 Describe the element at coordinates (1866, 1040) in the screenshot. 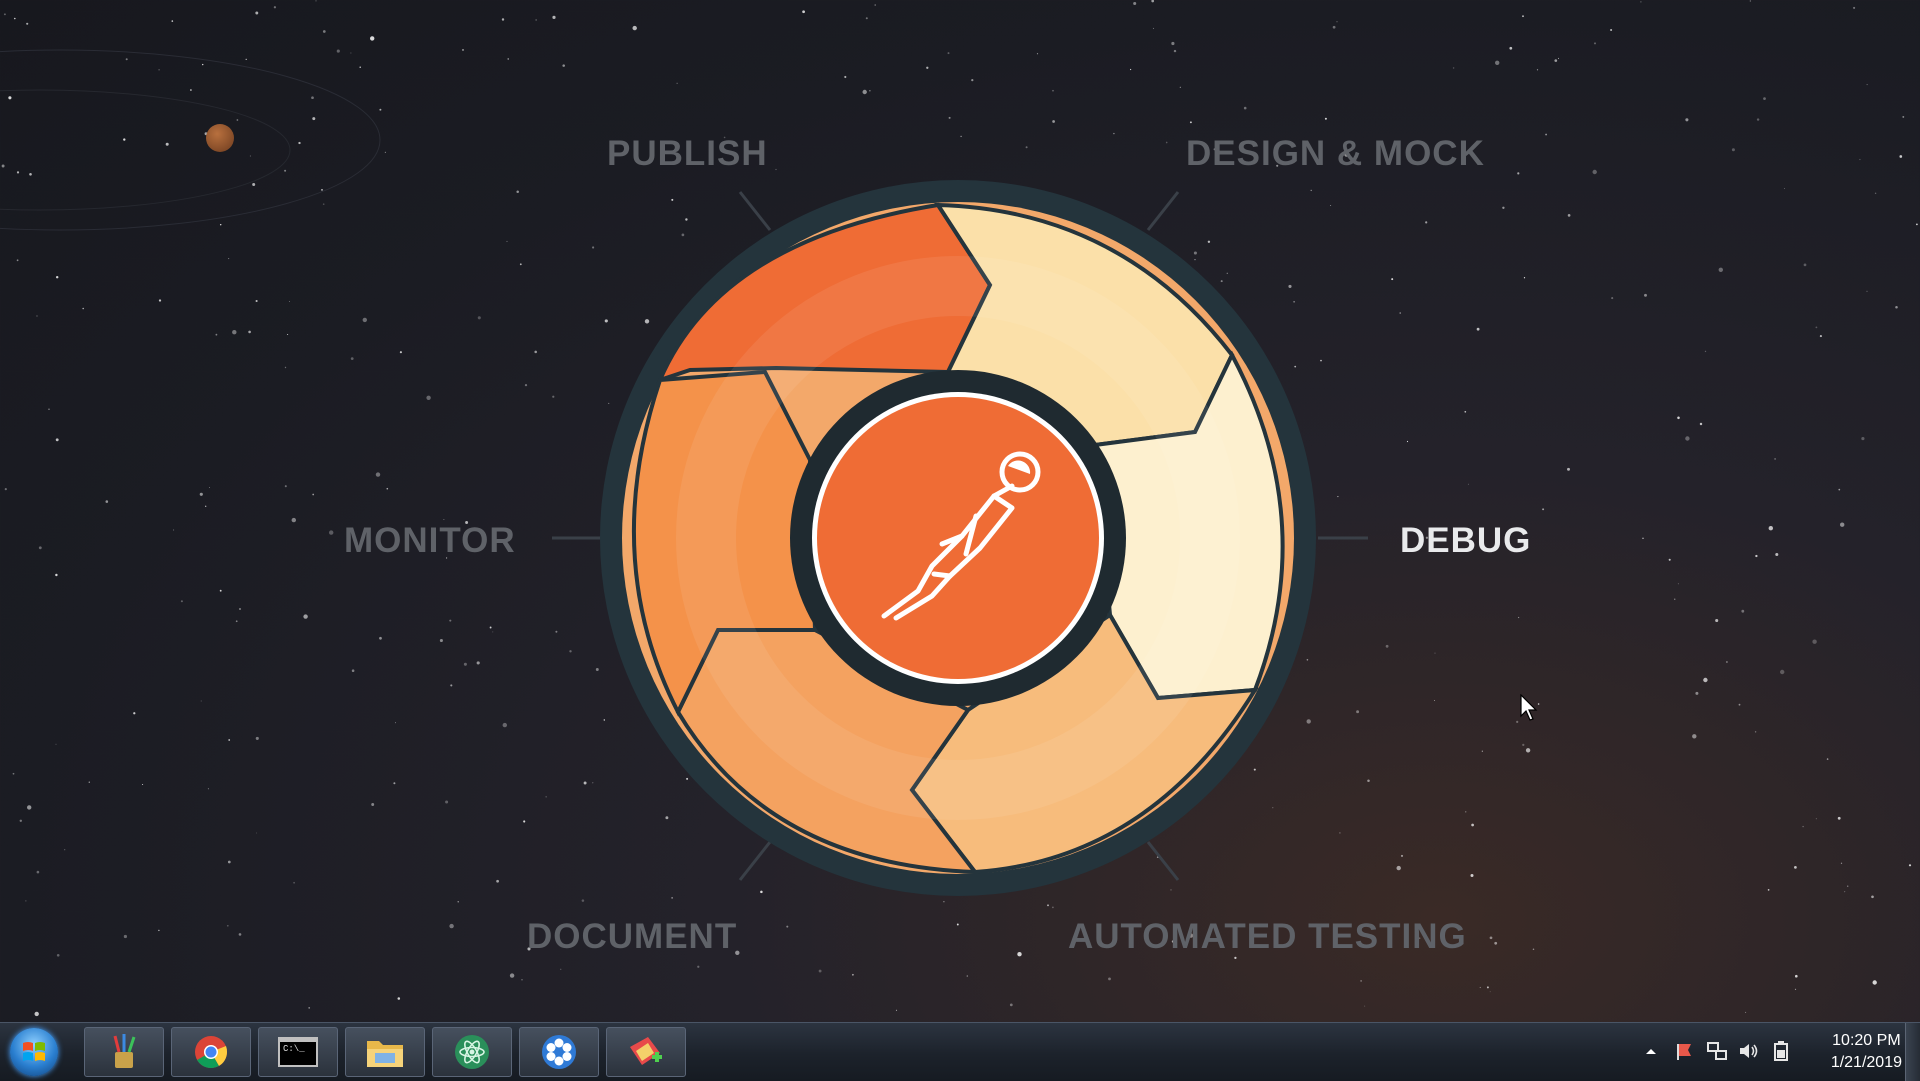

I see `clock-time: 10:20 PM` at that location.